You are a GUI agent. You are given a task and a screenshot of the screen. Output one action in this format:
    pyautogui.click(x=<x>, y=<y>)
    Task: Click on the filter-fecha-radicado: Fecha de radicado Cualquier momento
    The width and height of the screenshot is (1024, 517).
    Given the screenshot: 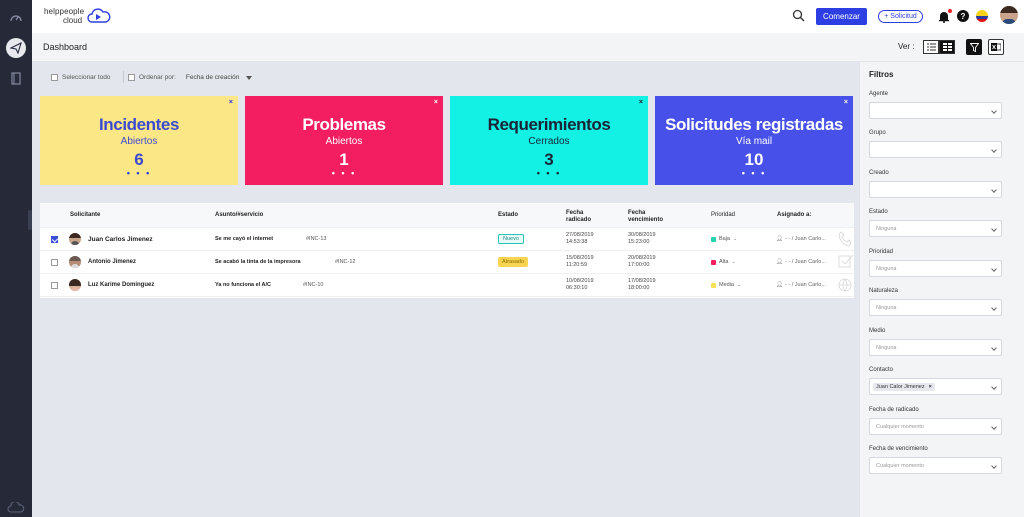 What is the action you would take?
    pyautogui.click(x=935, y=421)
    